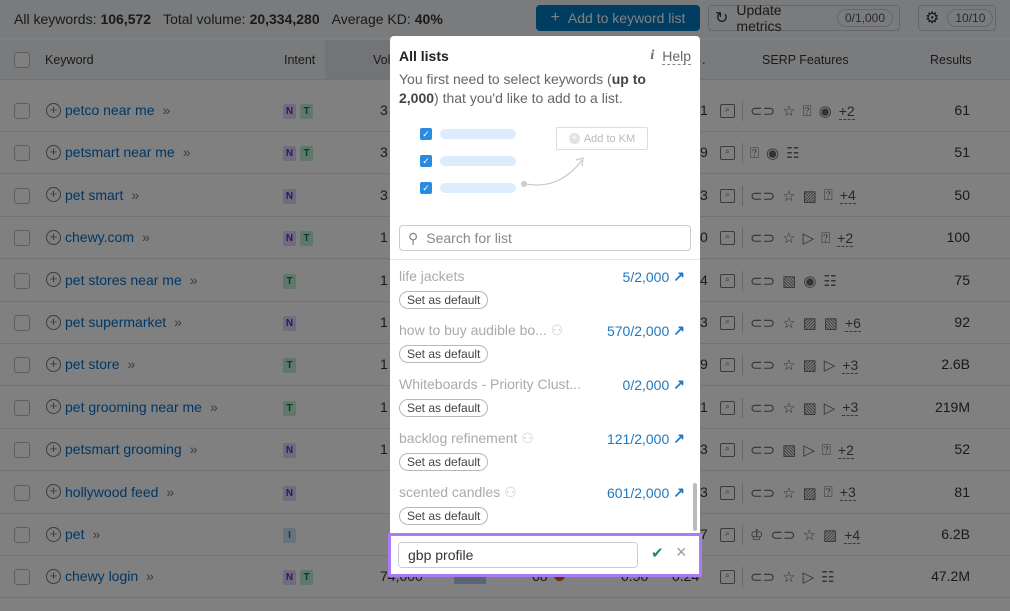 The width and height of the screenshot is (1010, 611). I want to click on list-count-link: 570/2,000 ↗, so click(646, 330).